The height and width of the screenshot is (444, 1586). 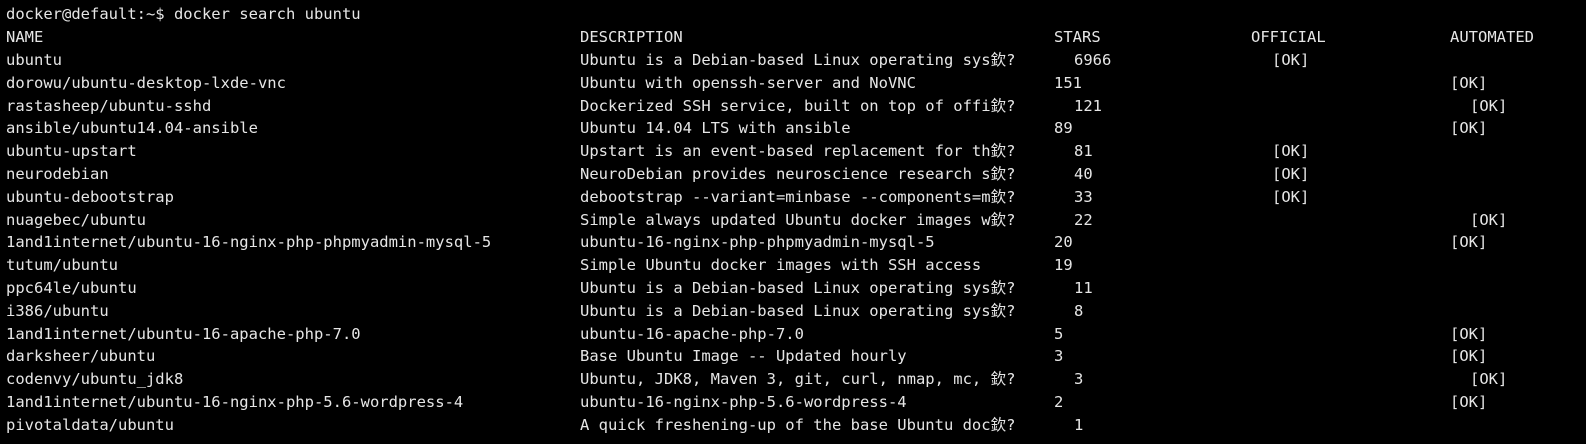 I want to click on image-description: Ubuntu 14.04 LTS with ansible, so click(x=715, y=128).